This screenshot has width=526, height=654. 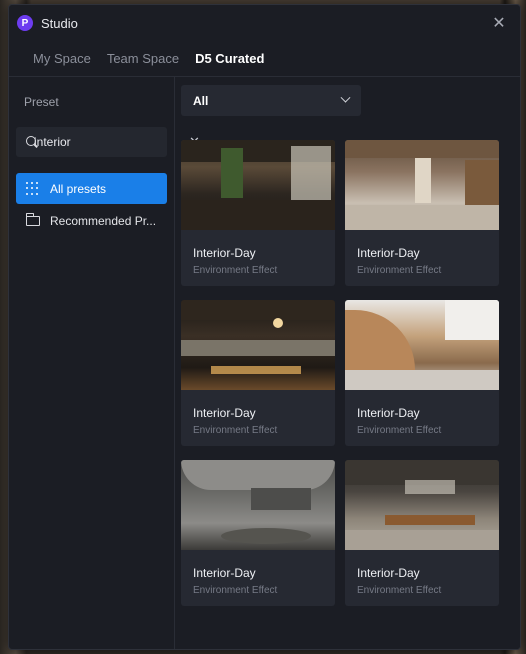 I want to click on window-title: Studio, so click(x=59, y=23).